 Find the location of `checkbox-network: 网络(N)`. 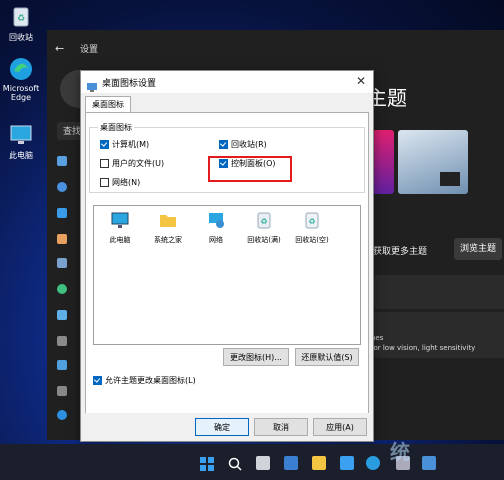

checkbox-network: 网络(N) is located at coordinates (120, 182).